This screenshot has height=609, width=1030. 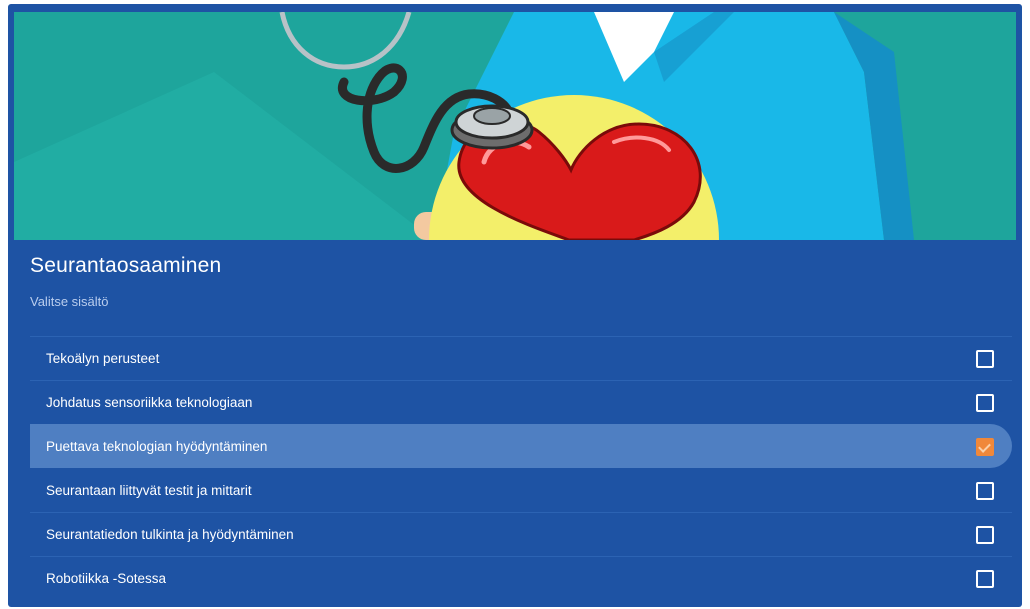 What do you see at coordinates (521, 358) in the screenshot?
I see `list-item: Tekoälyn perusteet` at bounding box center [521, 358].